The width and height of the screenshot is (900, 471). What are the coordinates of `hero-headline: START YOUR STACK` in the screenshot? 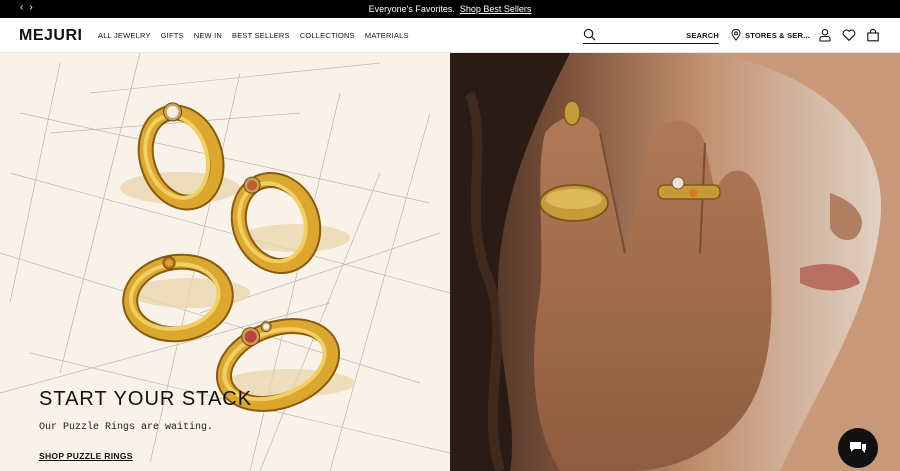 It's located at (146, 399).